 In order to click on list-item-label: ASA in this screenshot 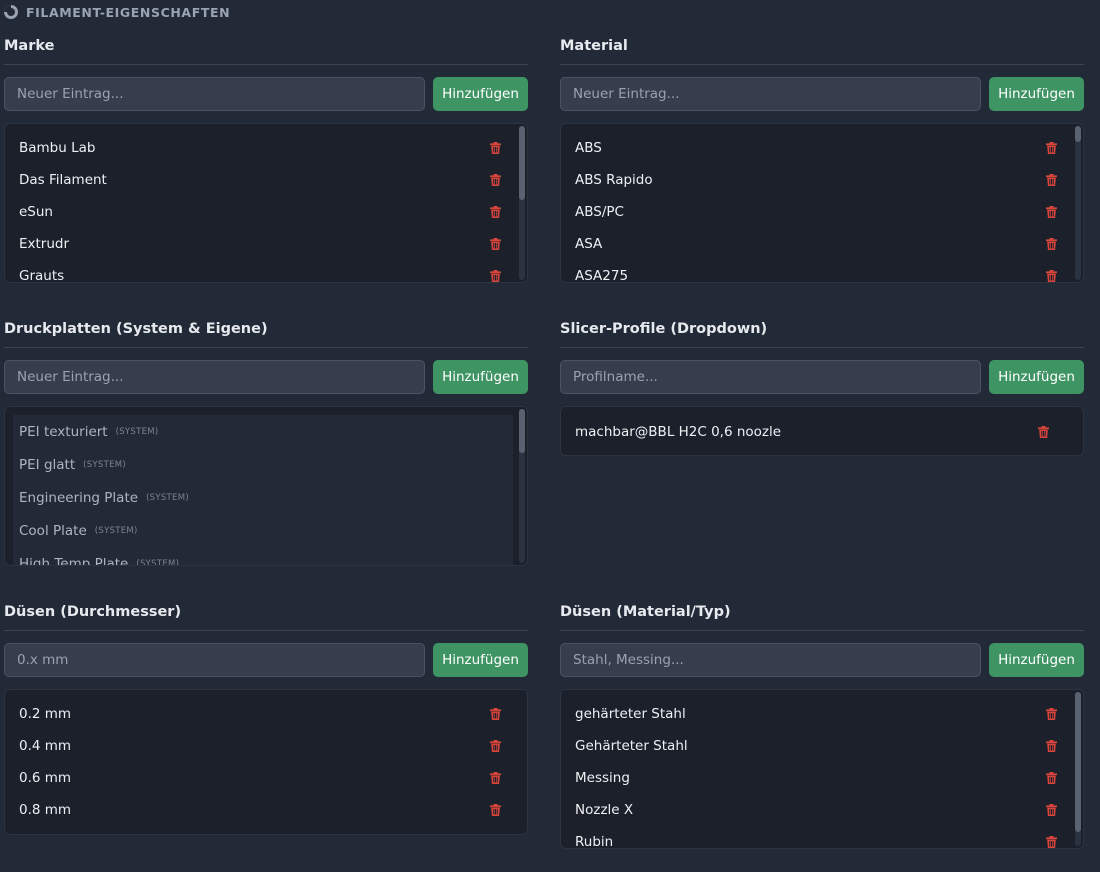, I will do `click(589, 244)`.